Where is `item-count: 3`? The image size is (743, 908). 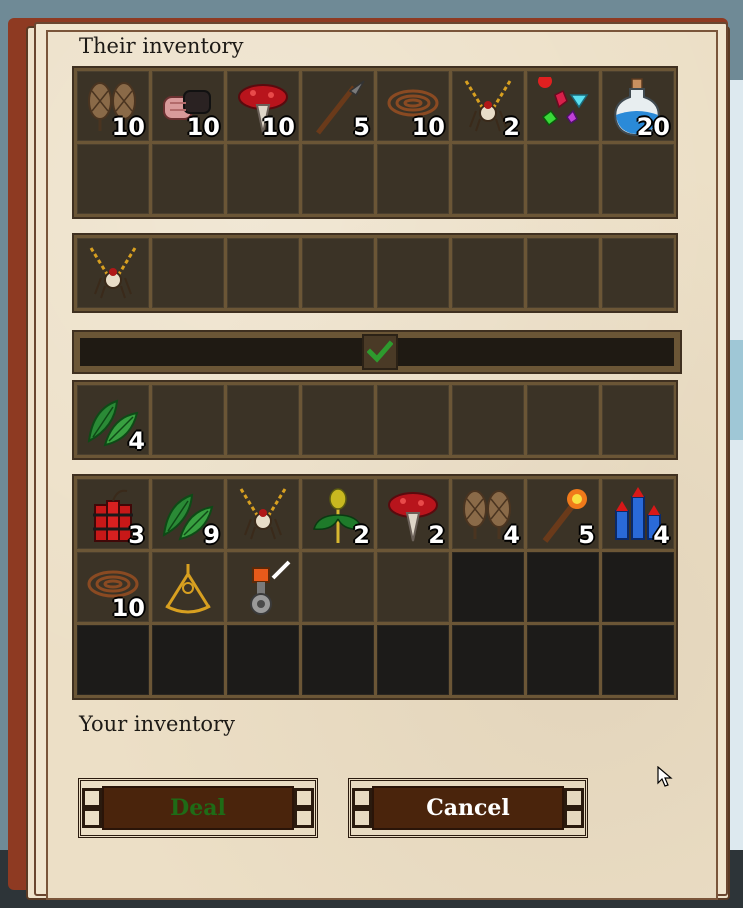
item-count: 3 is located at coordinates (136, 535).